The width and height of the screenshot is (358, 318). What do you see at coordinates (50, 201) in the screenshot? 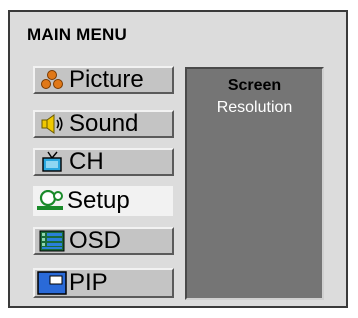
I see `setup-person-icon` at bounding box center [50, 201].